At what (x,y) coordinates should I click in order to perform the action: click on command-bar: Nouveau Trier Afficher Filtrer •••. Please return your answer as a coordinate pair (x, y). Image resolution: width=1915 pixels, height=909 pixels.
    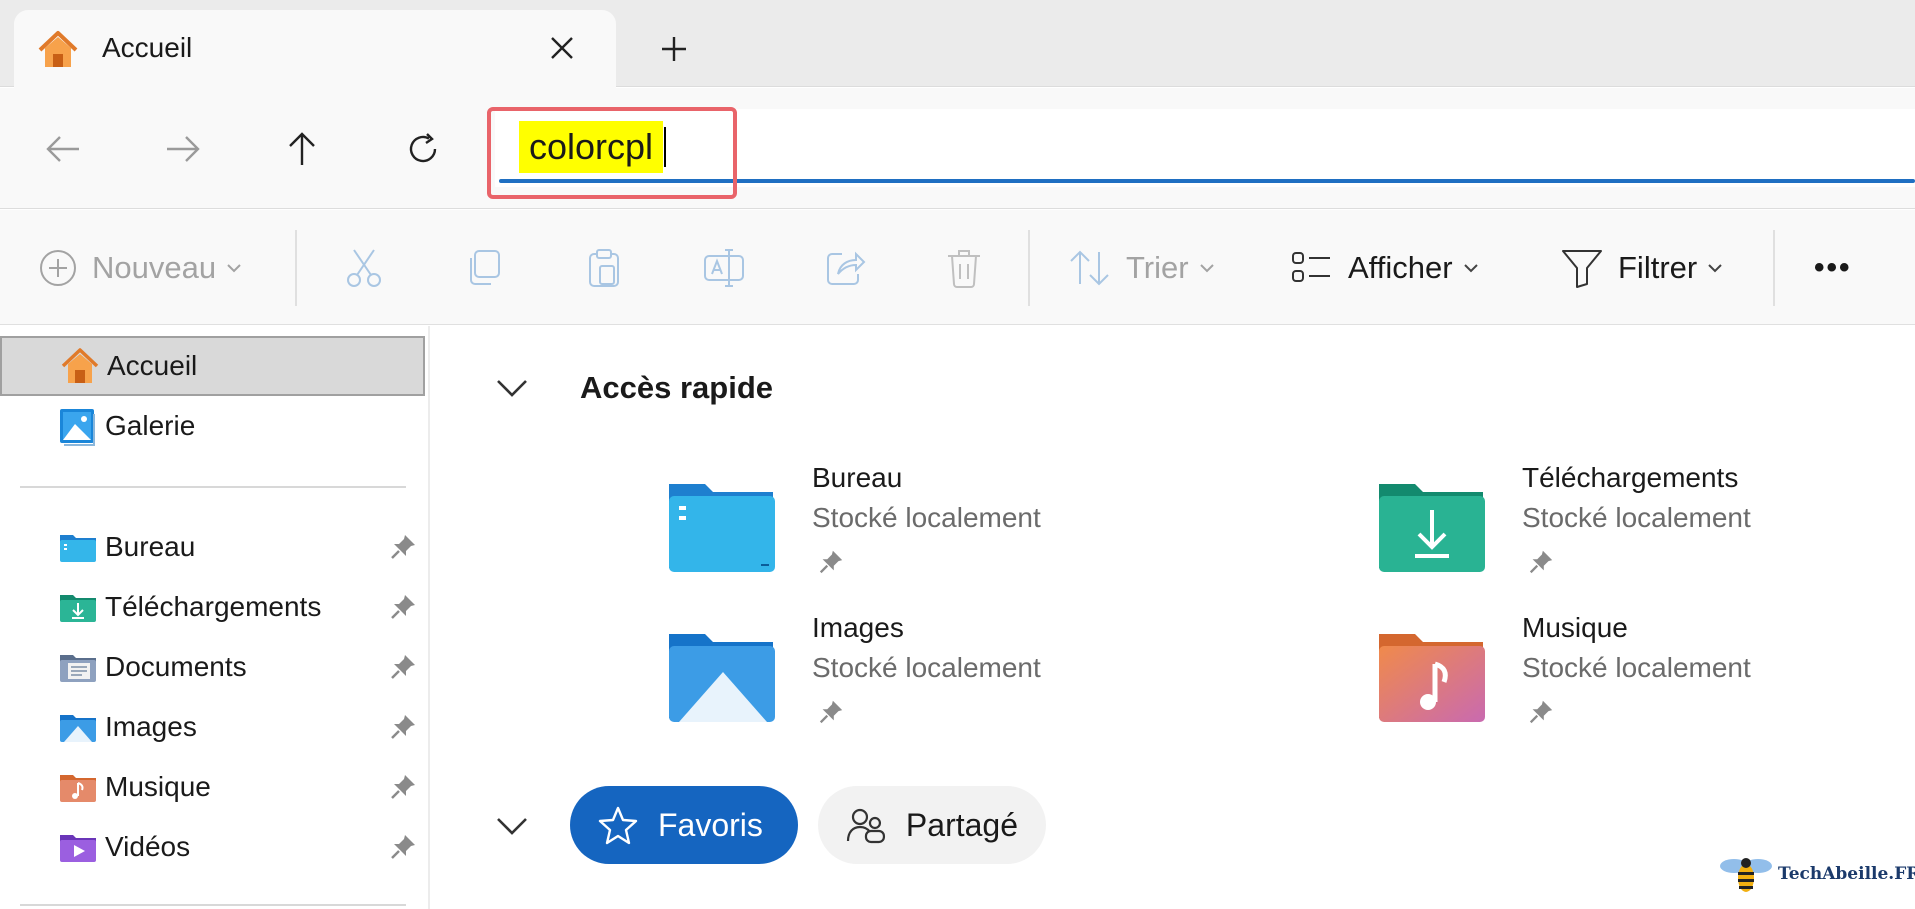
    Looking at the image, I should click on (957, 267).